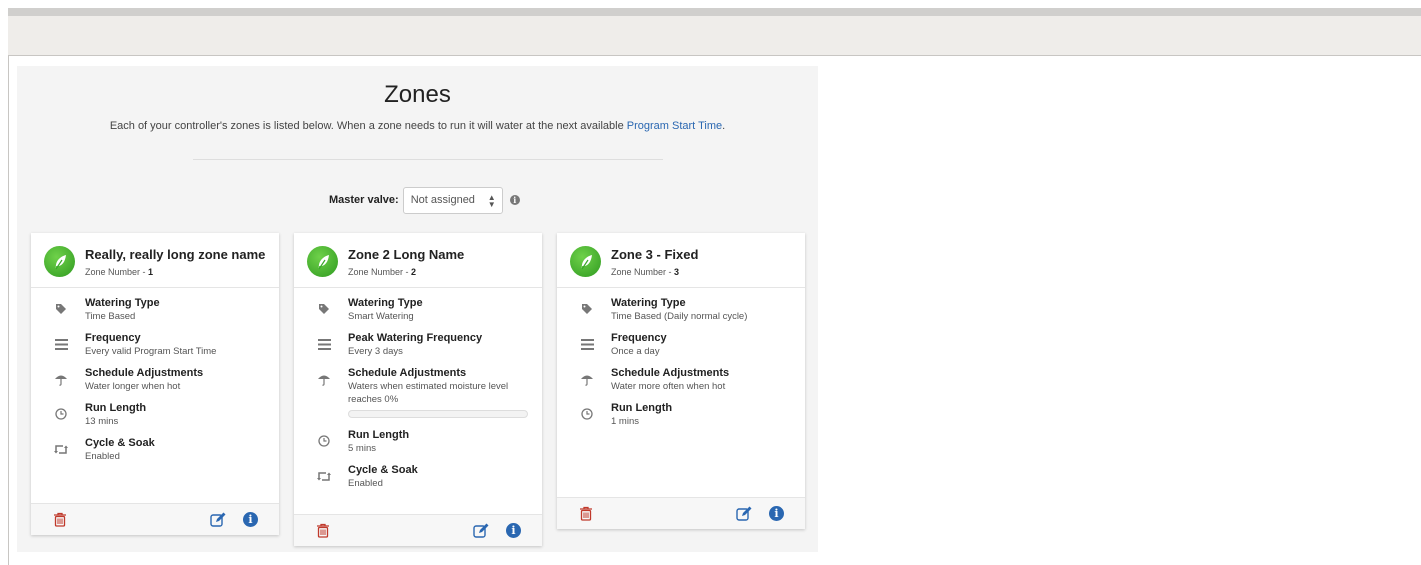 The height and width of the screenshot is (565, 1421). I want to click on row-title: Cycle & Soak, so click(120, 443).